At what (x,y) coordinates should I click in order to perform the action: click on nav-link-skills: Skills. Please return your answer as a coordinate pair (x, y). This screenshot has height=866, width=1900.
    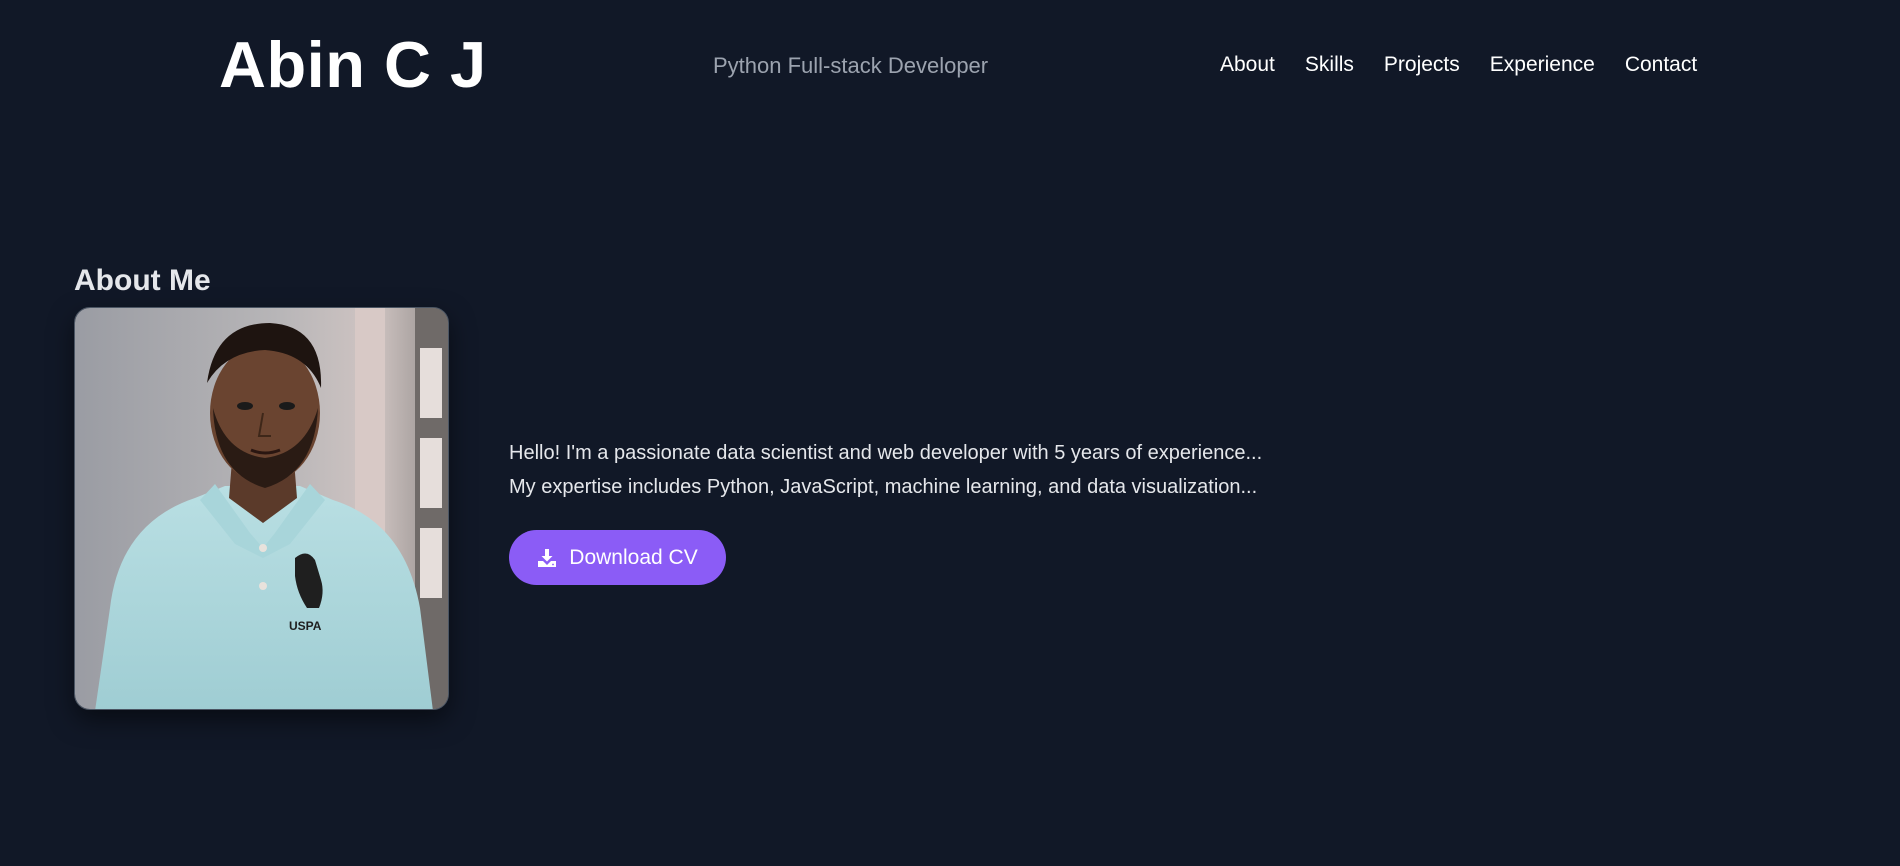
    Looking at the image, I should click on (1329, 65).